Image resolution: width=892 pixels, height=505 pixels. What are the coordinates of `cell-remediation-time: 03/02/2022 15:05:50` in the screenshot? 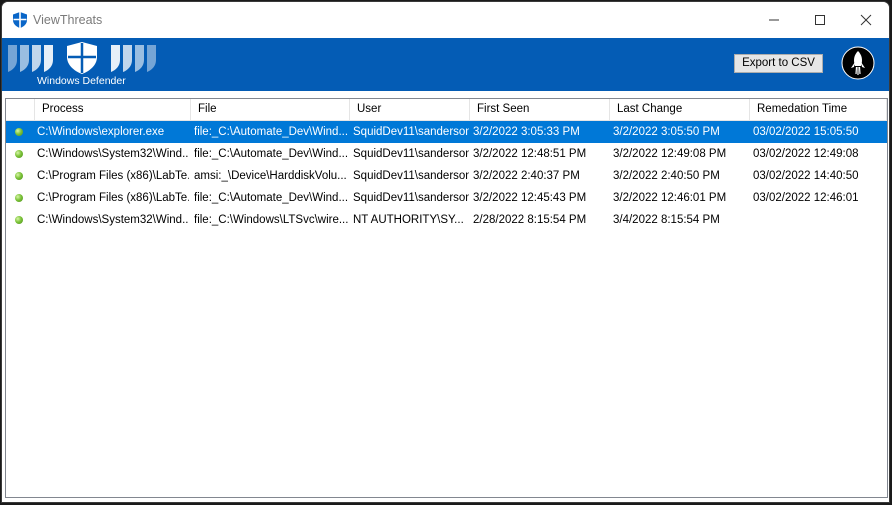 It's located at (806, 132).